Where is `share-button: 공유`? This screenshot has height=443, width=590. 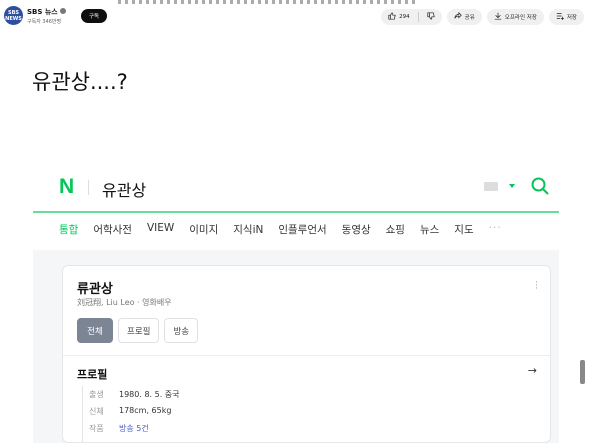 share-button: 공유 is located at coordinates (464, 17).